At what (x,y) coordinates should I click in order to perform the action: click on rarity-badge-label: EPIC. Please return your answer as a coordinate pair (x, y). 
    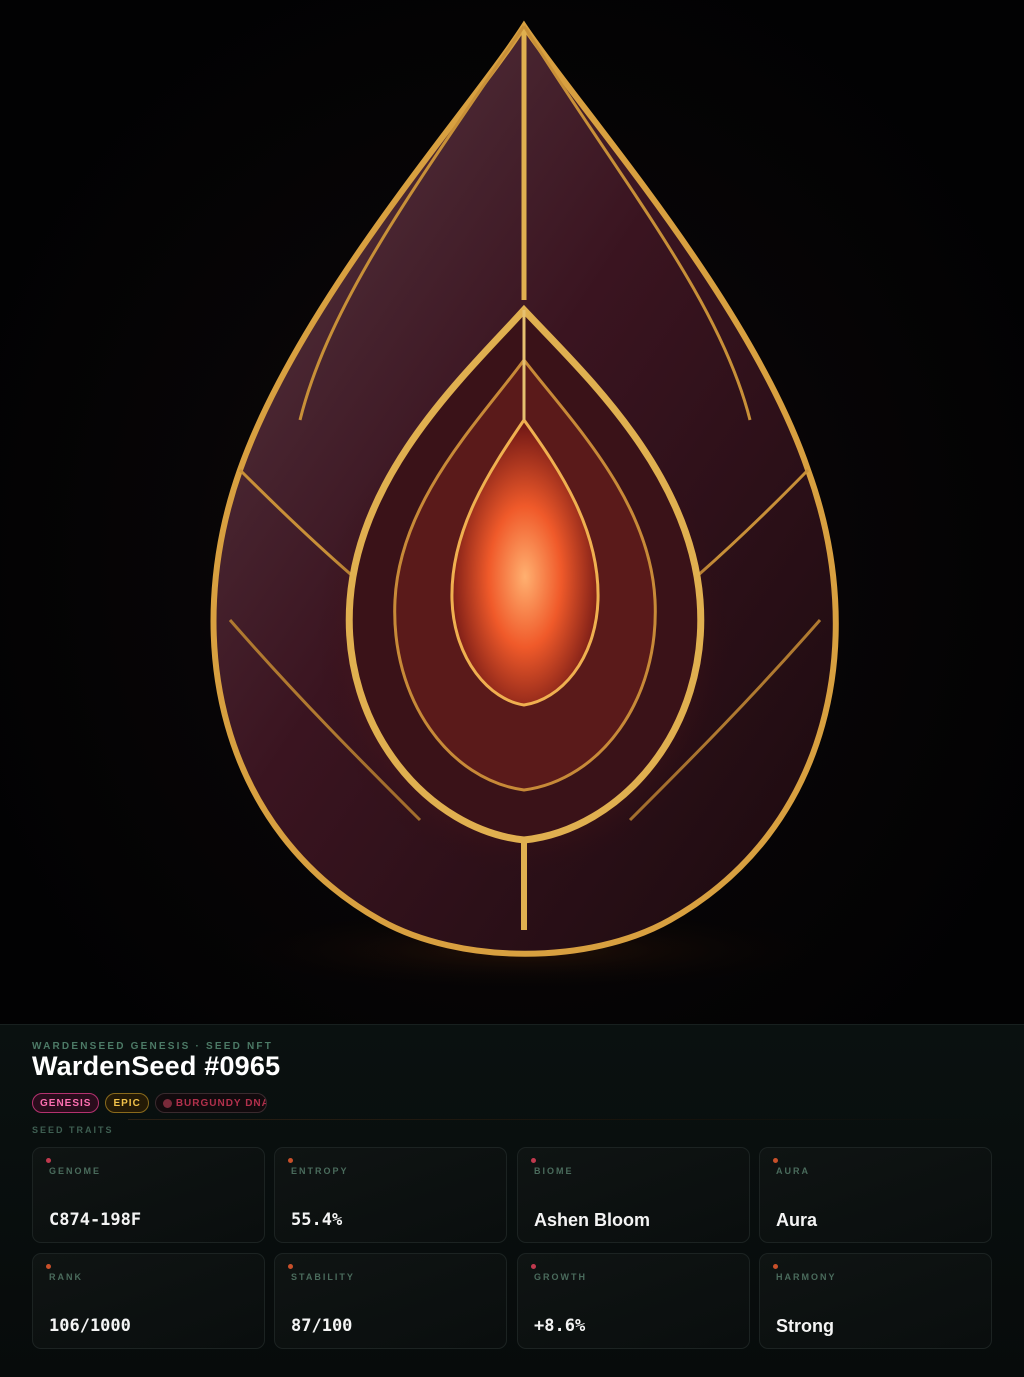
    Looking at the image, I should click on (127, 1103).